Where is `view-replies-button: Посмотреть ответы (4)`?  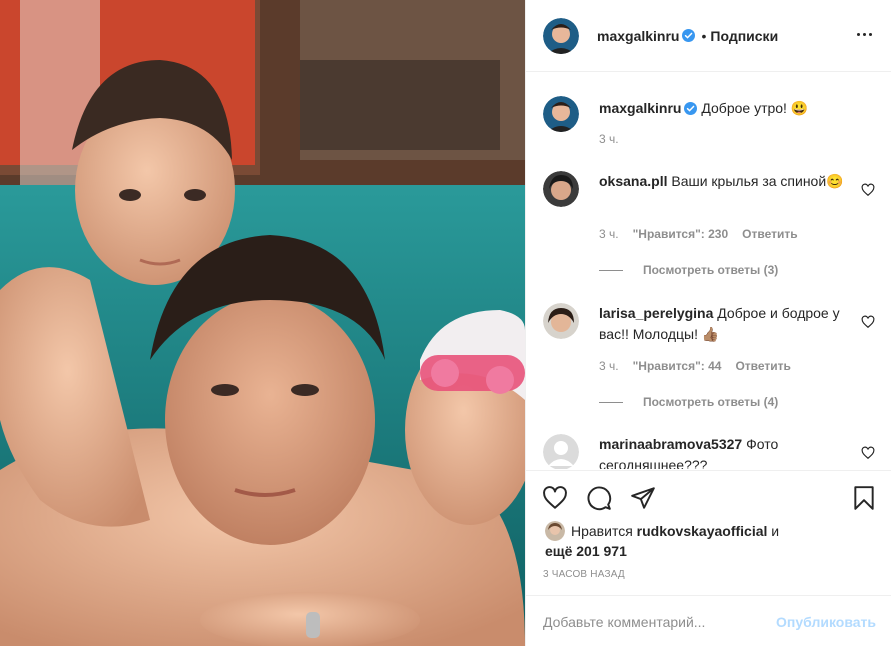 view-replies-button: Посмотреть ответы (4) is located at coordinates (676, 402).